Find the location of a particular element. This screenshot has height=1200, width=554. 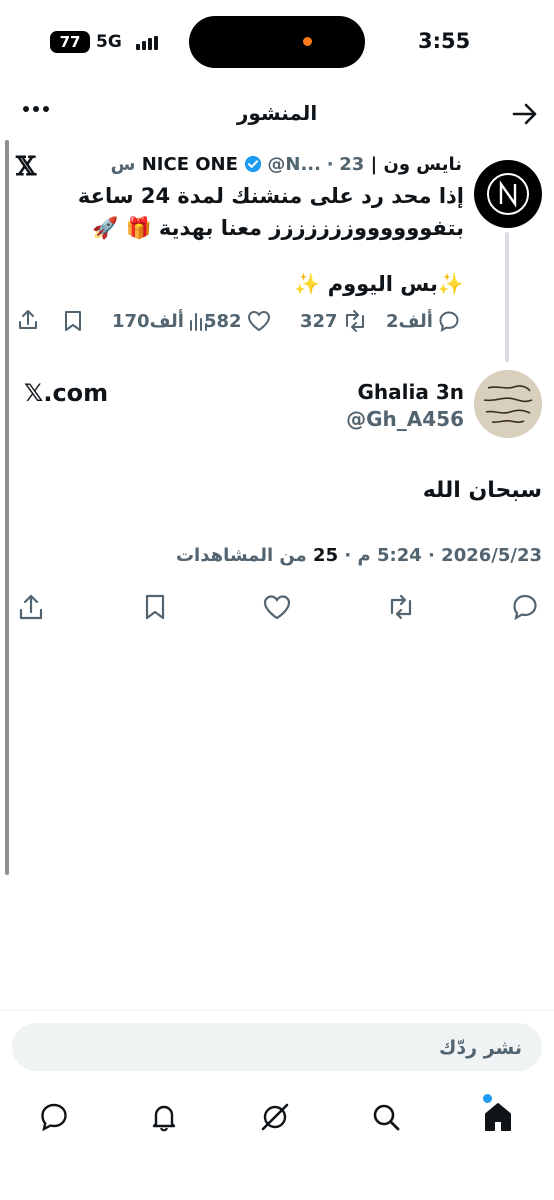

back-arrow-icon is located at coordinates (525, 114).